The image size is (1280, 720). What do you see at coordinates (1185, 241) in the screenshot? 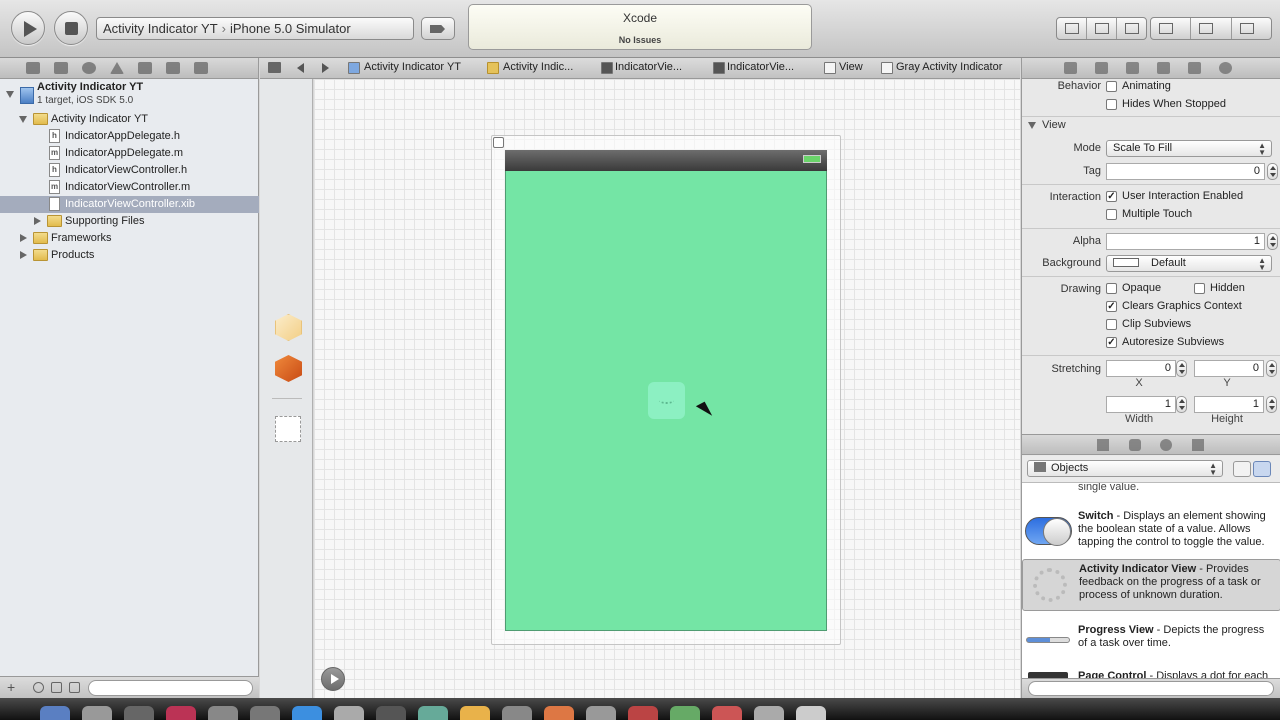
I see `alpha-field: 1` at bounding box center [1185, 241].